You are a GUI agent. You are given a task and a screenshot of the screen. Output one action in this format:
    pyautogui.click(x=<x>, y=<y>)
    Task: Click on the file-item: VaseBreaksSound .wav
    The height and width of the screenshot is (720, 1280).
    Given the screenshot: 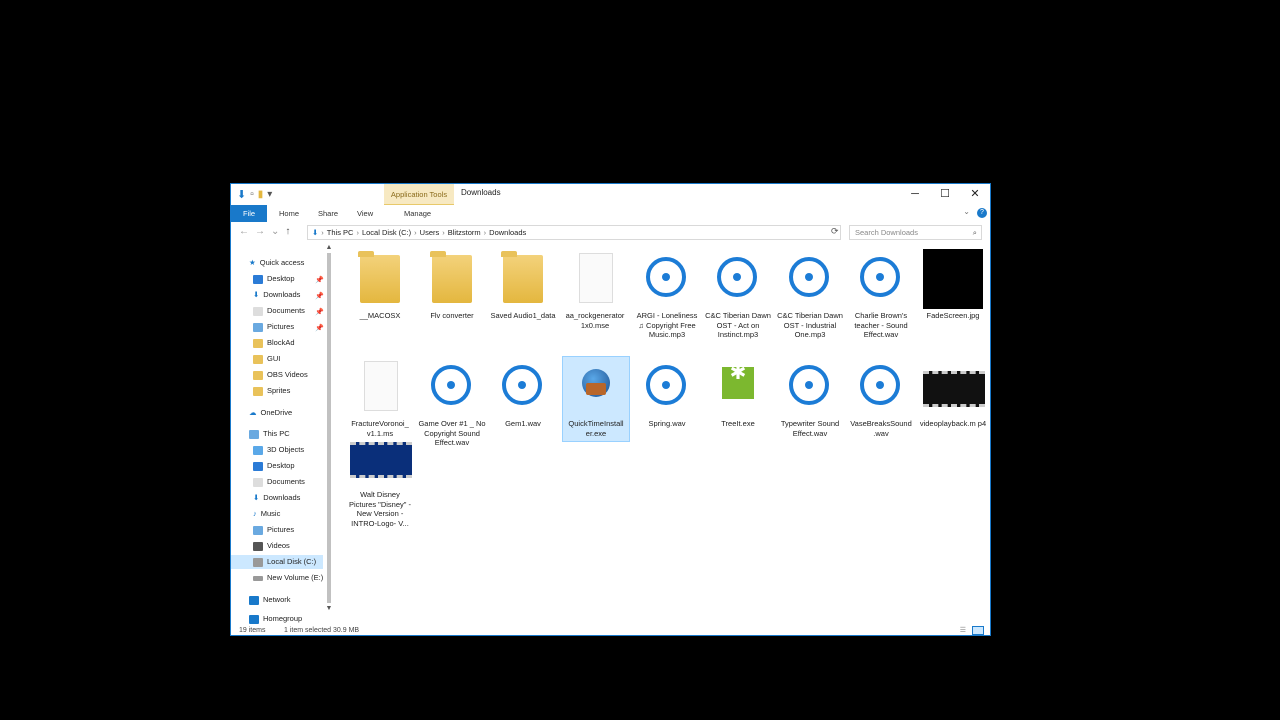 What is the action you would take?
    pyautogui.click(x=881, y=397)
    